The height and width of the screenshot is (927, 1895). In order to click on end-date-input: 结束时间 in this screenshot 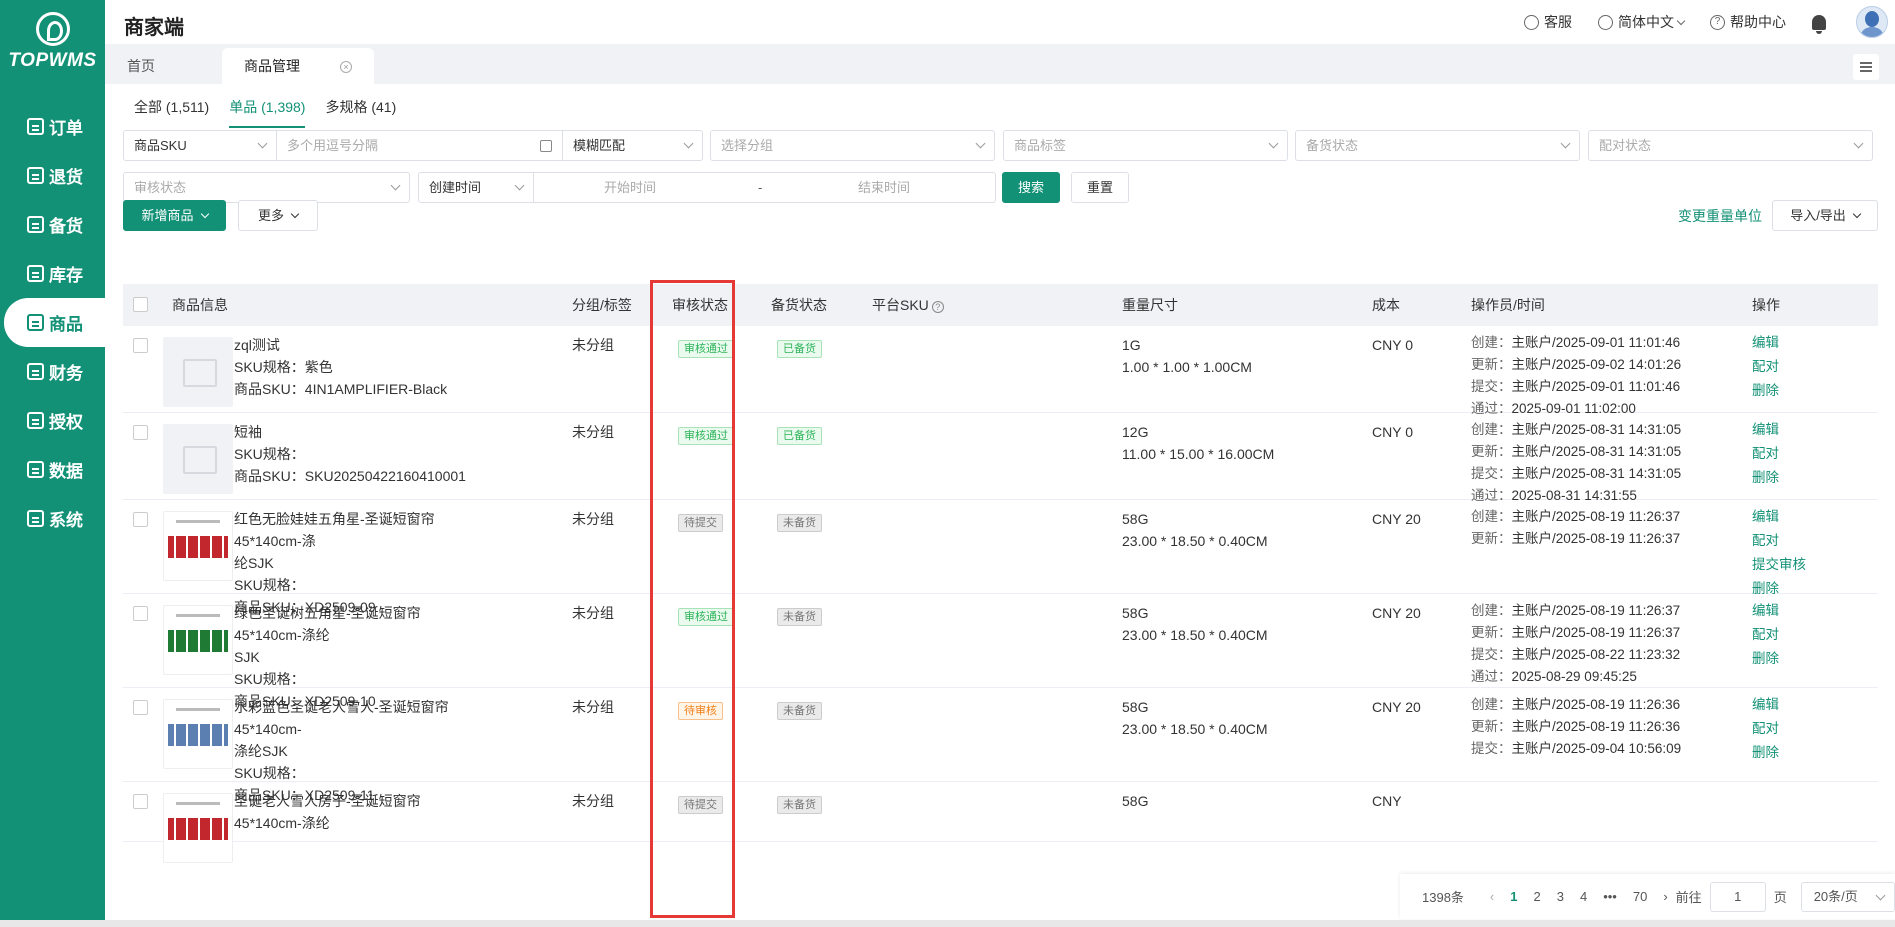, I will do `click(884, 187)`.